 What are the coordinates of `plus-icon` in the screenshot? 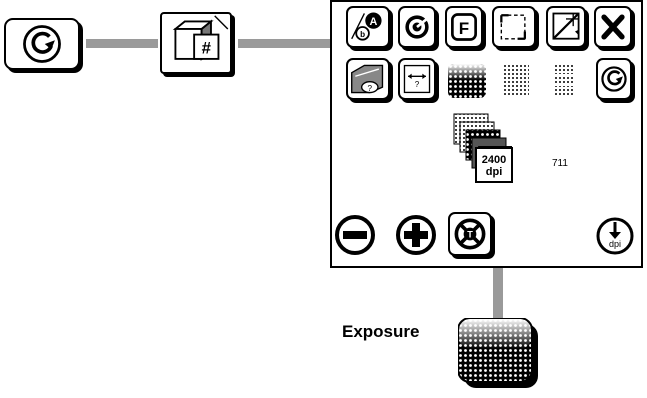 It's located at (416, 235).